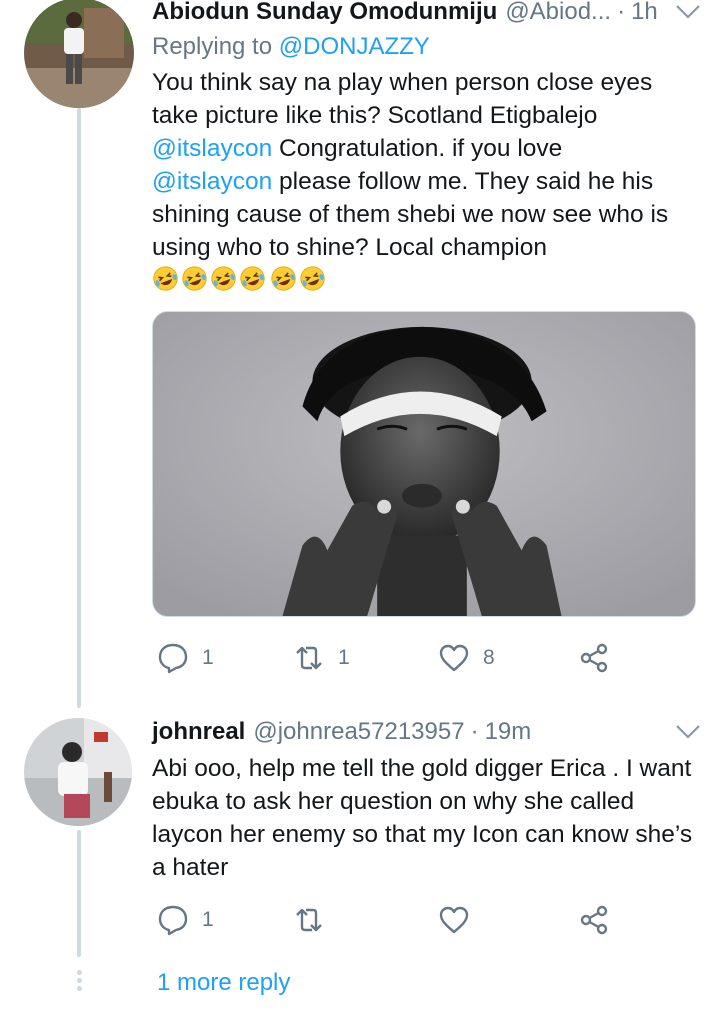 Image resolution: width=720 pixels, height=1020 pixels. Describe the element at coordinates (344, 657) in the screenshot. I see `retweet-count: 1` at that location.